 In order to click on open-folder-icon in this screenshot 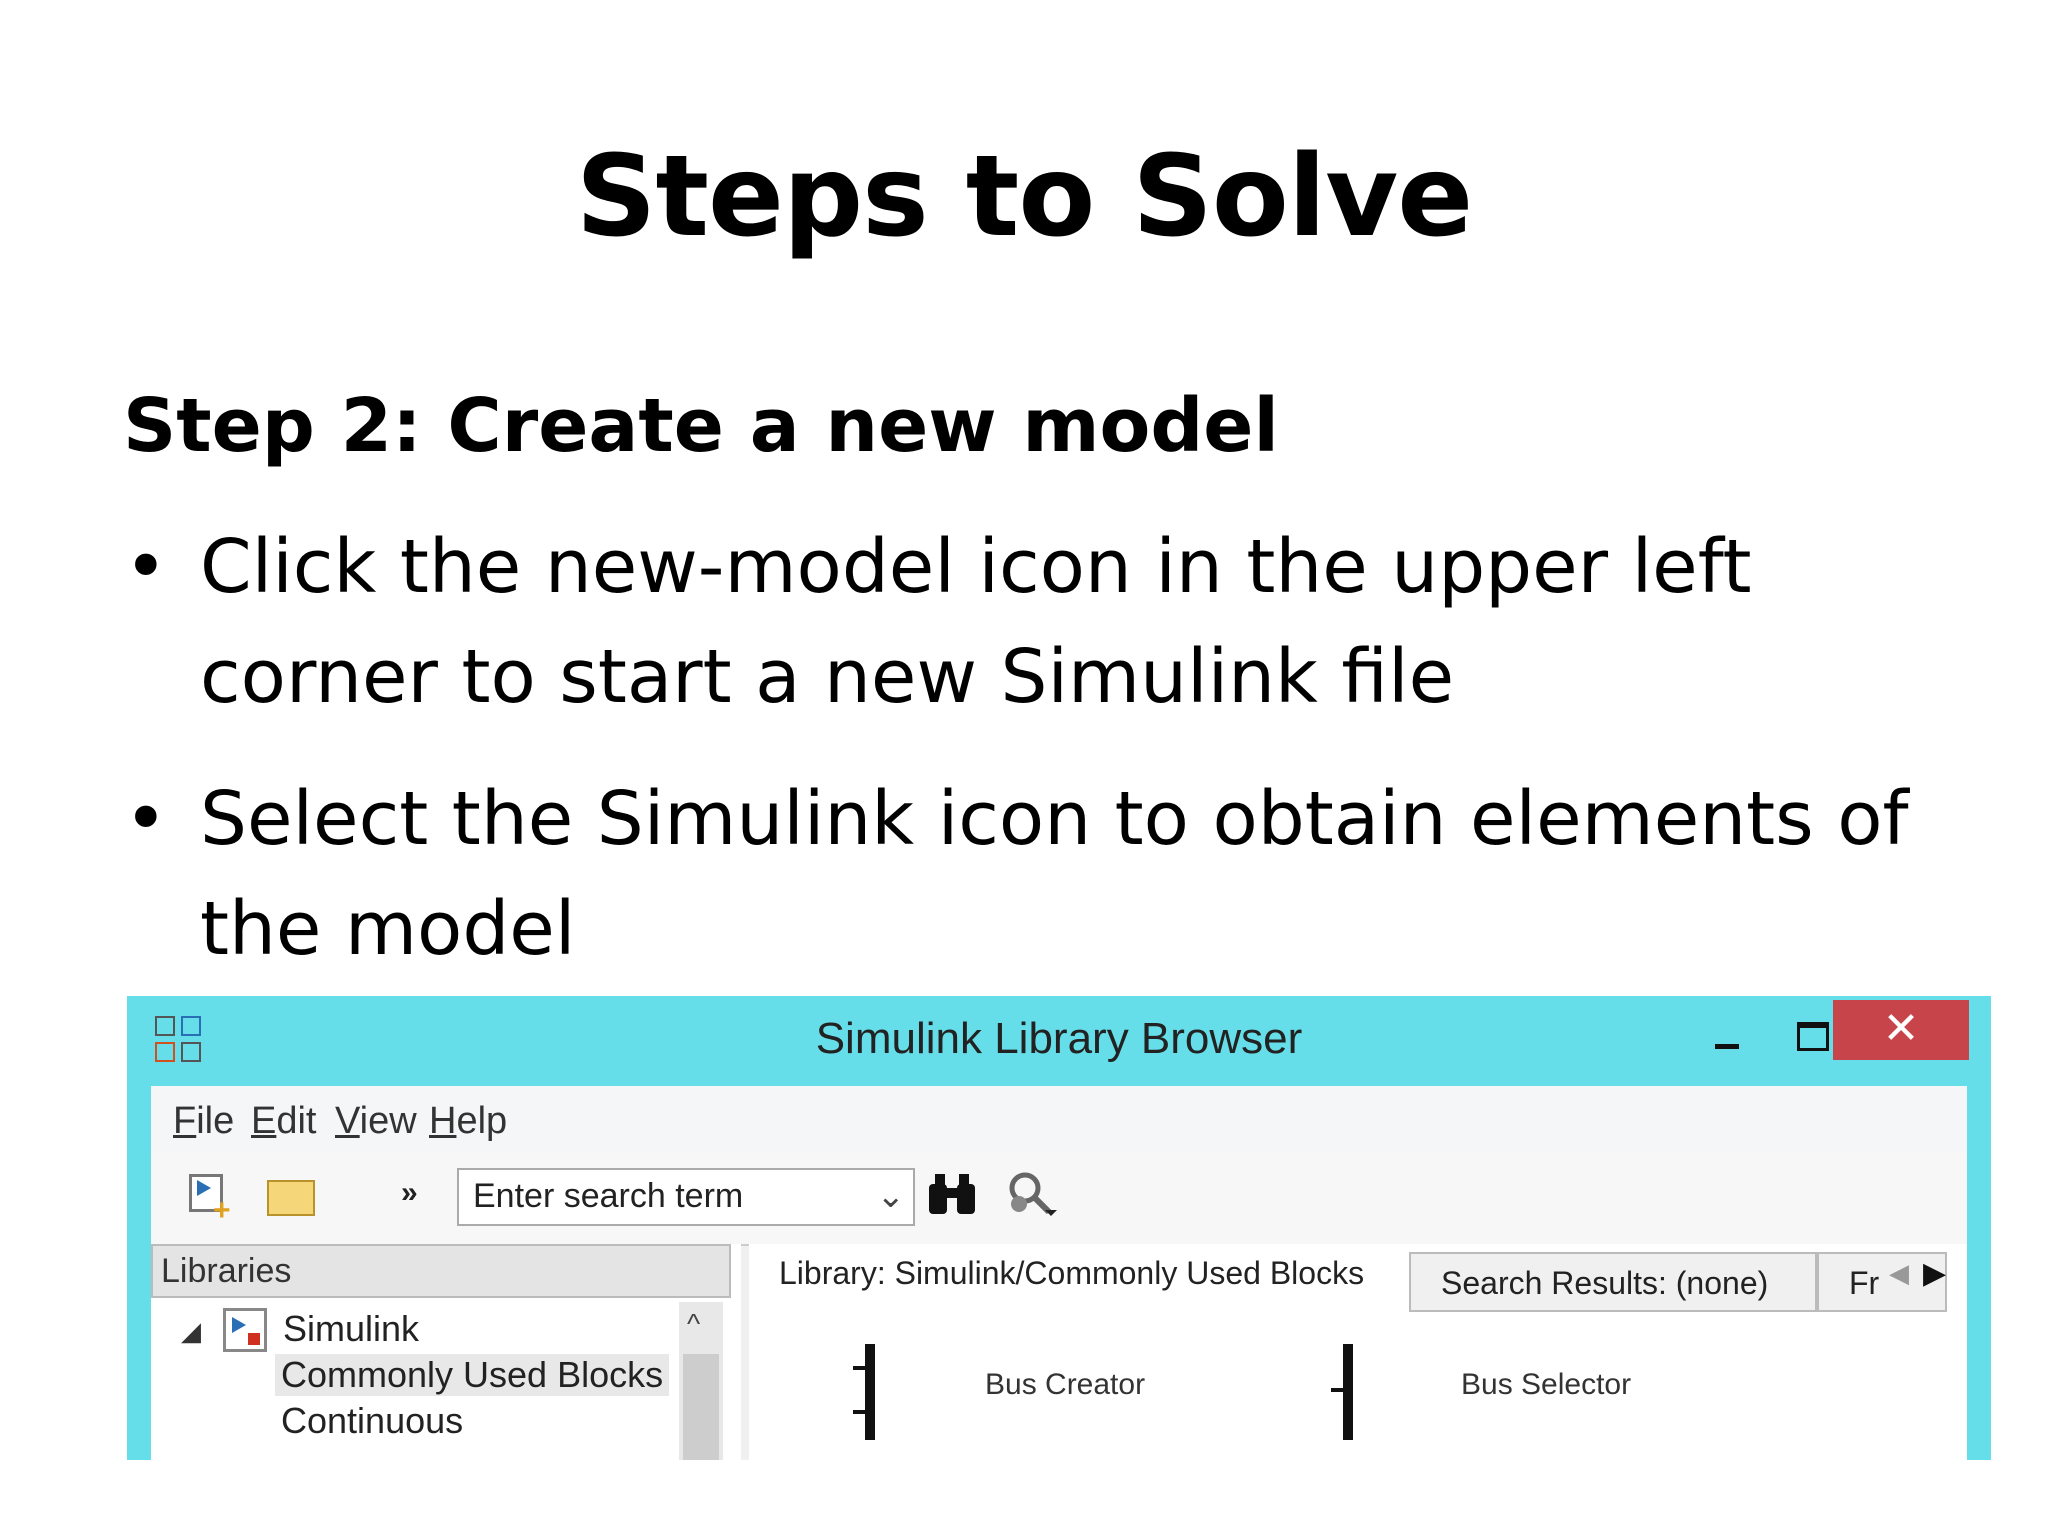, I will do `click(292, 1197)`.